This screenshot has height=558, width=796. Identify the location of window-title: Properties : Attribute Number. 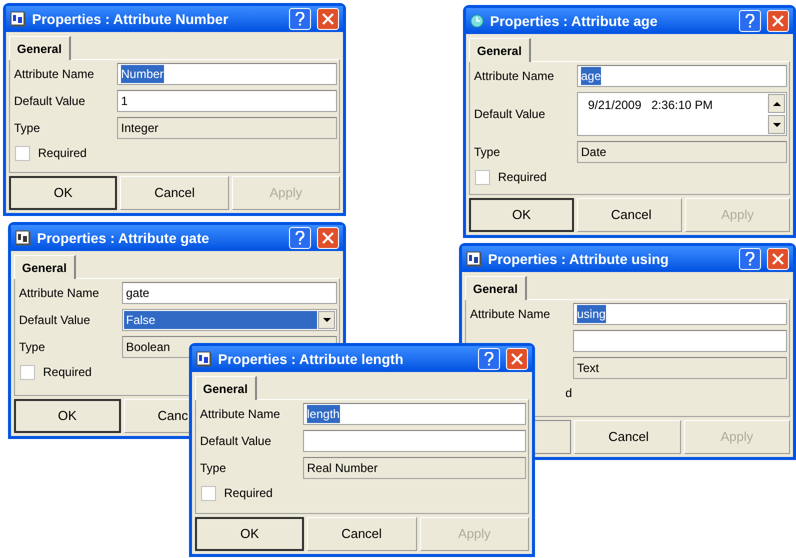
(131, 19).